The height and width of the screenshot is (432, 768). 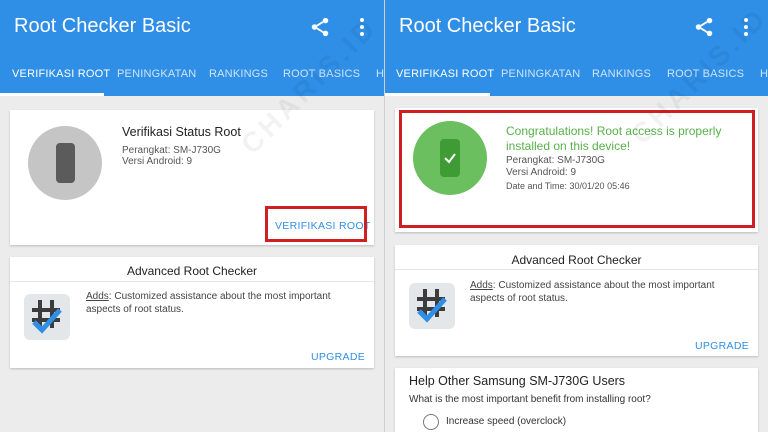 I want to click on phone-circle, so click(x=65, y=163).